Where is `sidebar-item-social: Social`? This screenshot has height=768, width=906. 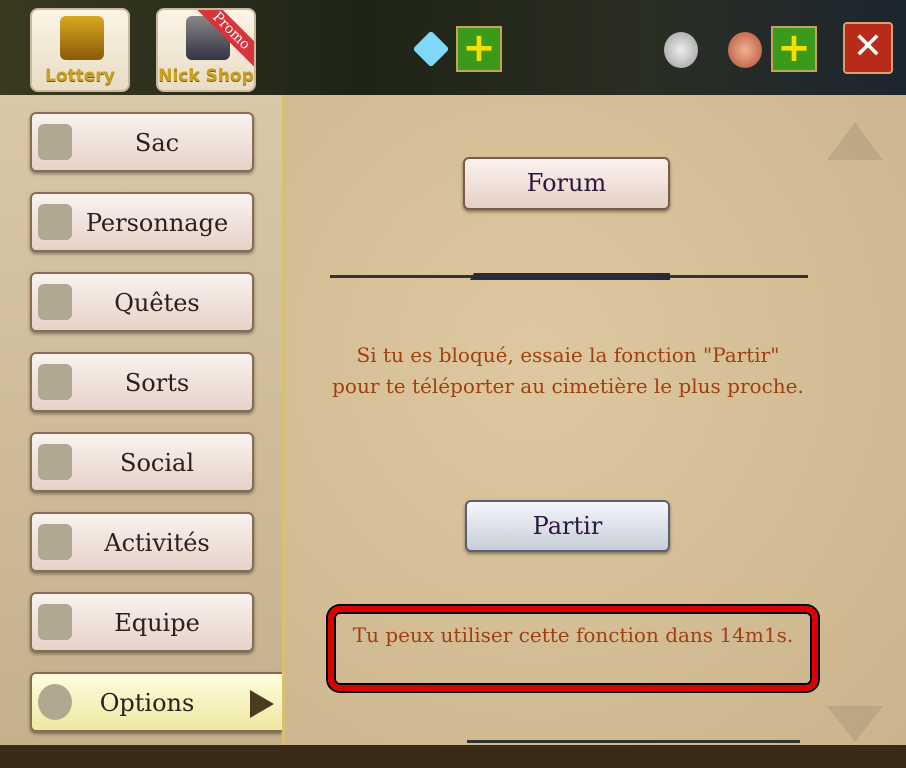 sidebar-item-social: Social is located at coordinates (142, 462).